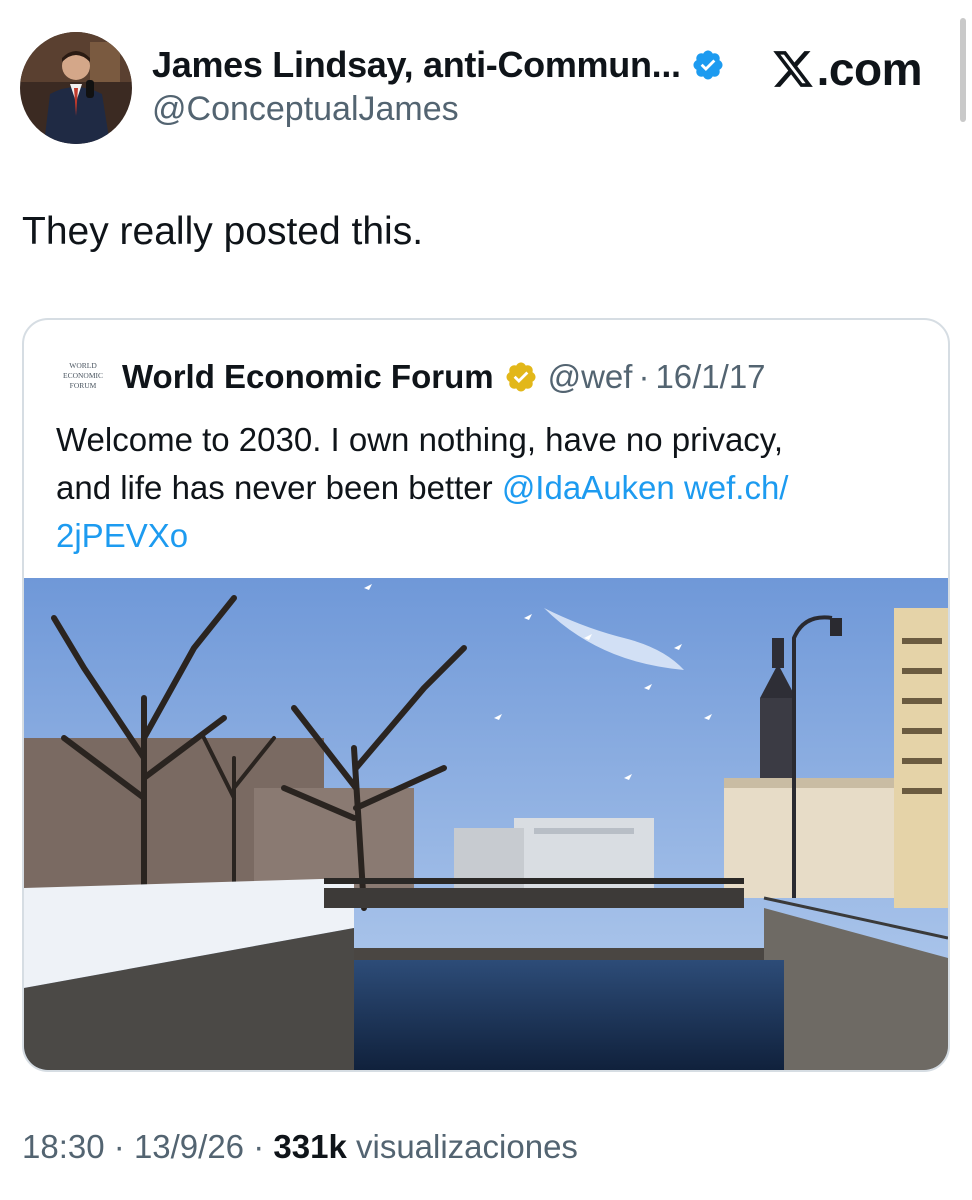  What do you see at coordinates (189, 1146) in the screenshot?
I see `tweet-date: 13/9/26` at bounding box center [189, 1146].